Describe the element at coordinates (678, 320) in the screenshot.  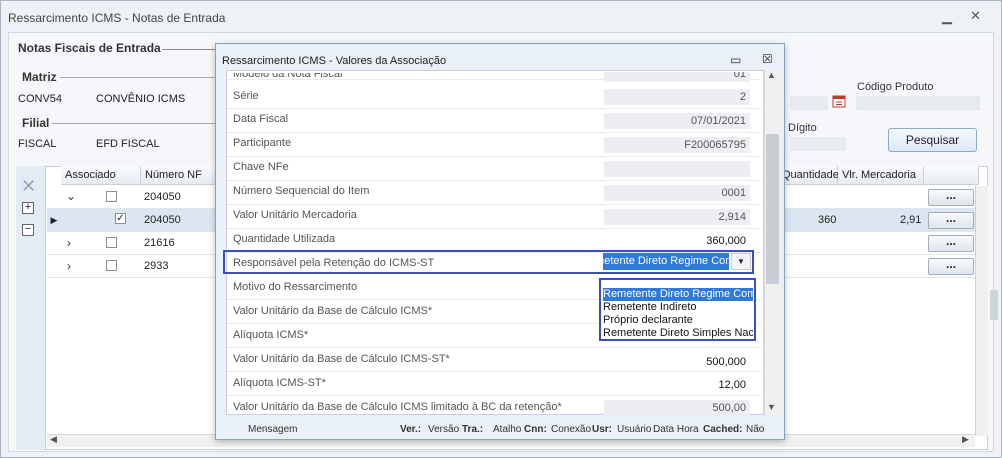
I see `dropdown-option: Próprio declarante` at that location.